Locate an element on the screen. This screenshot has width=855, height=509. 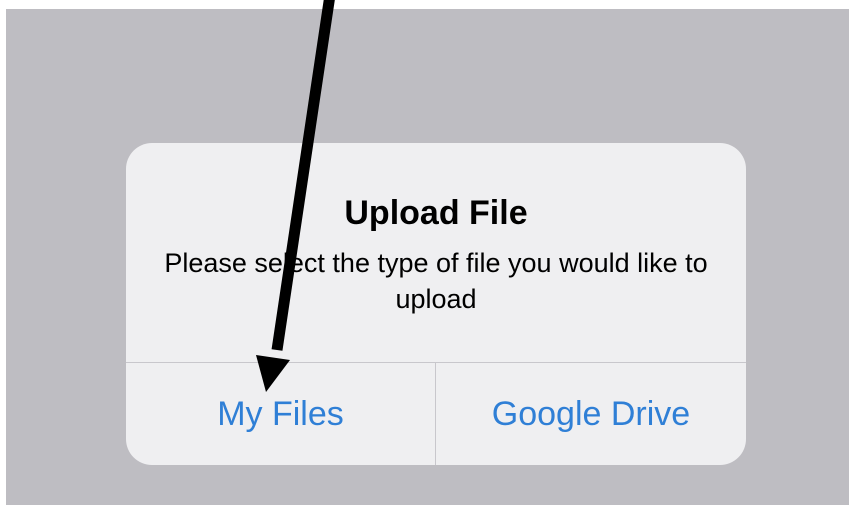
alert-title: Upload File is located at coordinates (436, 213).